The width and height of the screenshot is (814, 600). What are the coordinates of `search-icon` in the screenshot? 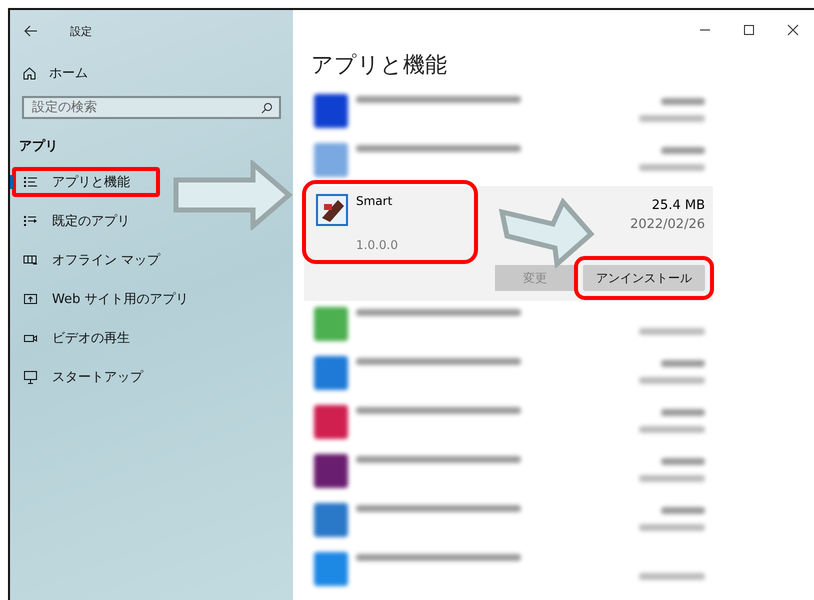 It's located at (267, 108).